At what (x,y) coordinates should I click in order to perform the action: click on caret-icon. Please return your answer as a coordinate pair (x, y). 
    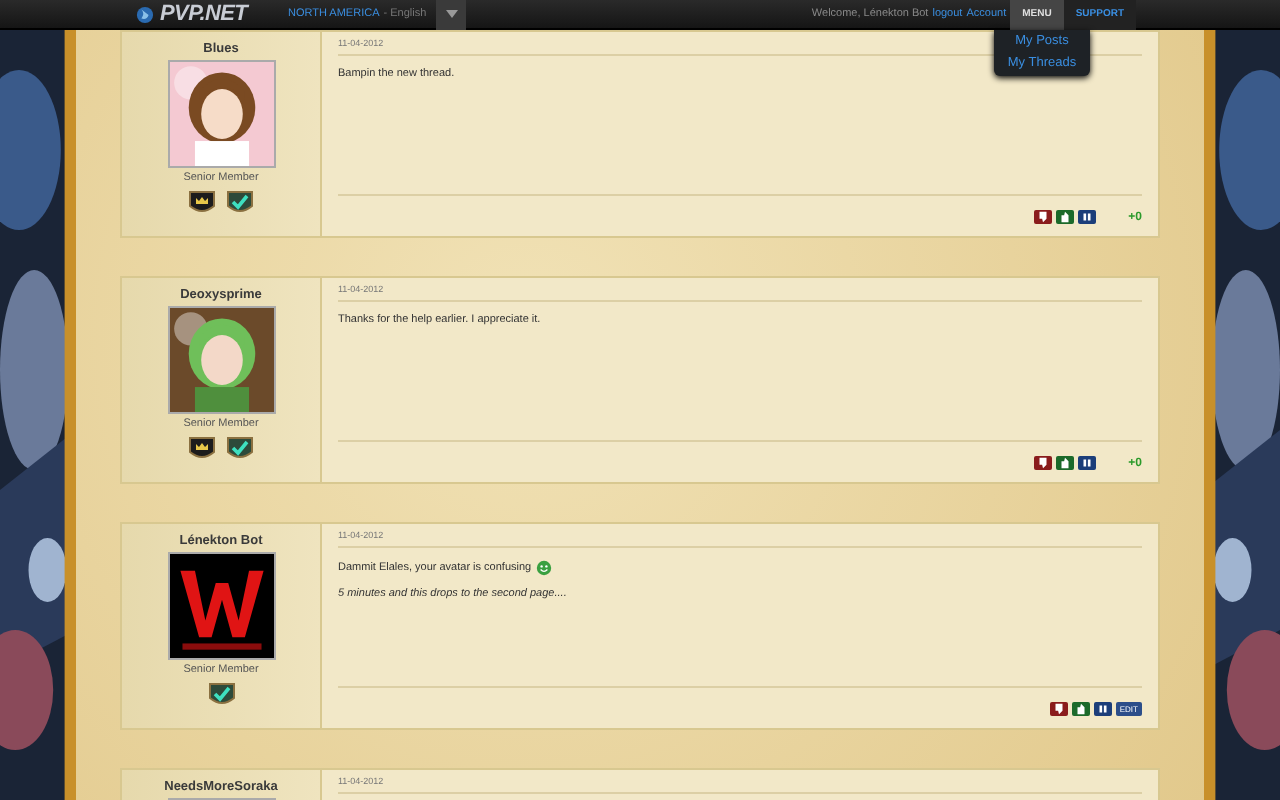
    Looking at the image, I should click on (451, 14).